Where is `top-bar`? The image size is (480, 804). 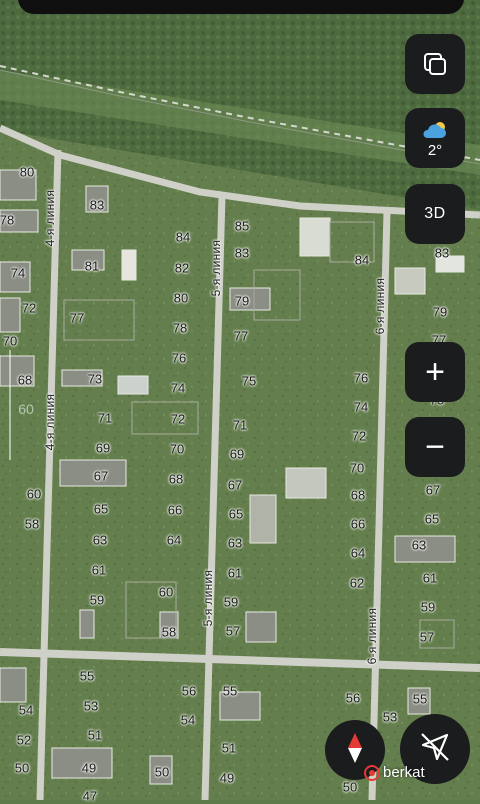 top-bar is located at coordinates (241, 7).